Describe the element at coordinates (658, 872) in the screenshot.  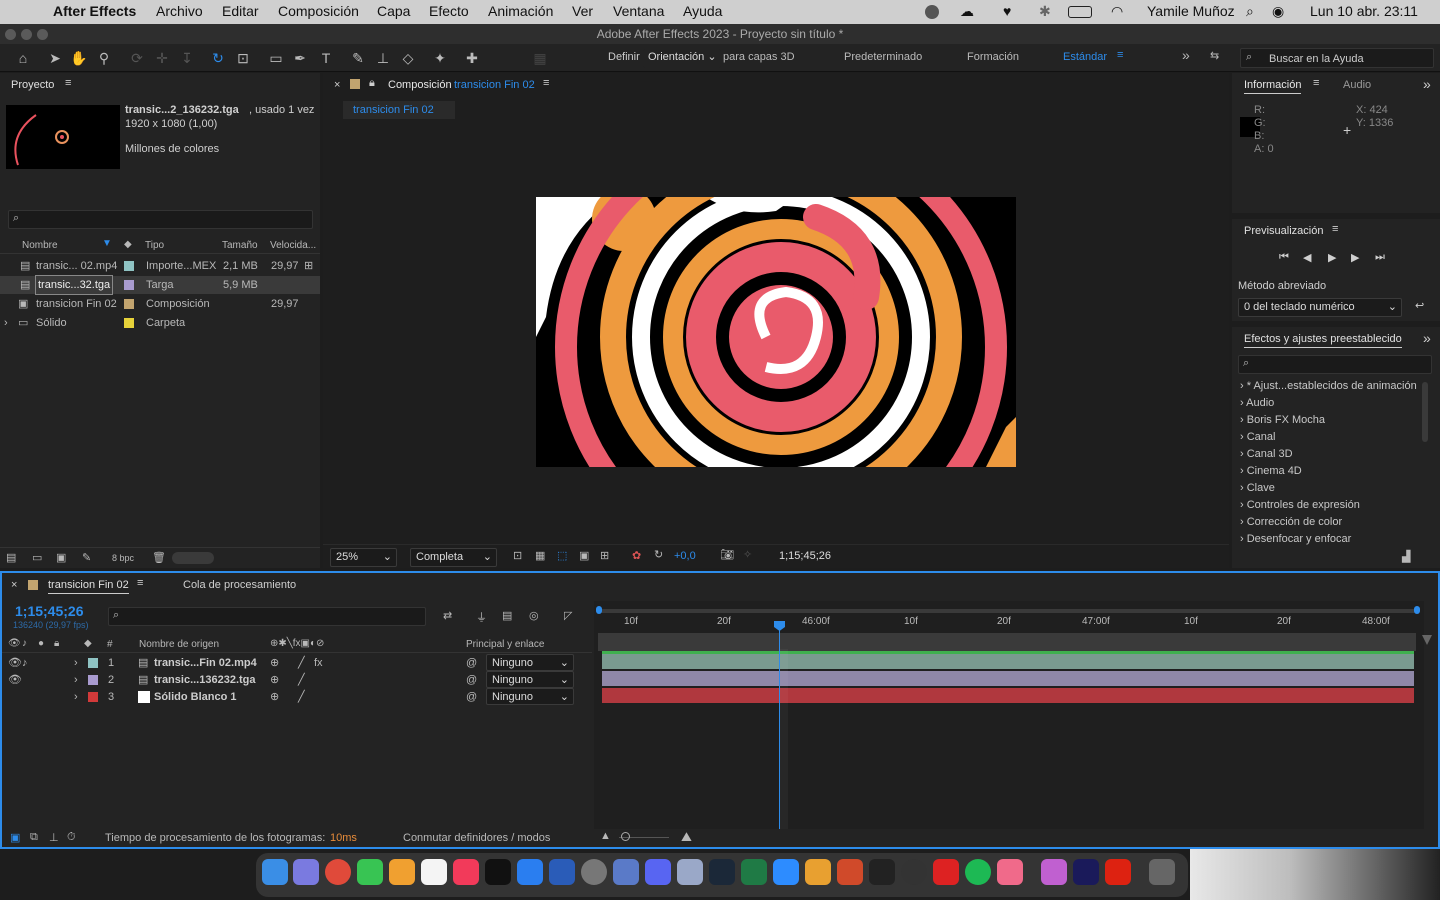
I see `discord-icon` at that location.